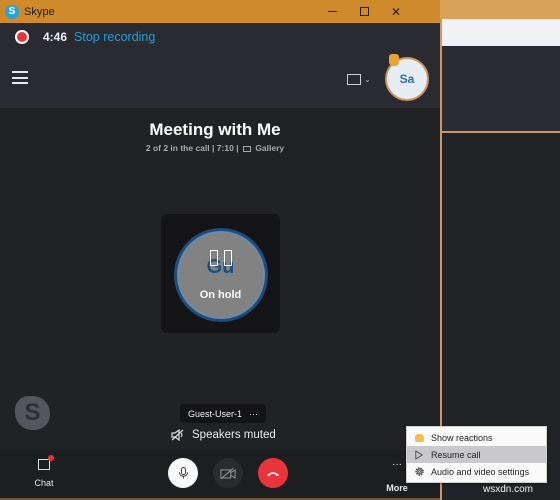 This screenshot has height=500, width=560. I want to click on menu-item-label: Audio and video settings, so click(480, 471).